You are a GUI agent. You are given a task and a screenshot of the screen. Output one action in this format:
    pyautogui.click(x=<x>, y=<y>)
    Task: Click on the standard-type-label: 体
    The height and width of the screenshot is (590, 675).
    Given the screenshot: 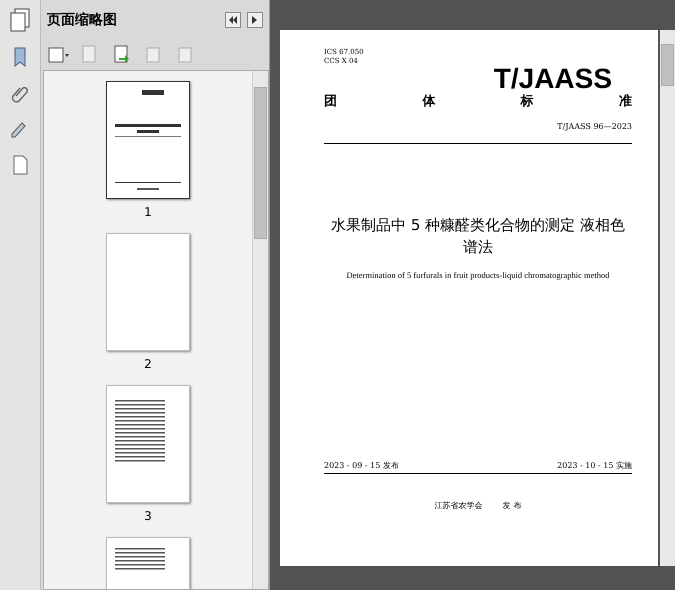 What is the action you would take?
    pyautogui.click(x=429, y=101)
    